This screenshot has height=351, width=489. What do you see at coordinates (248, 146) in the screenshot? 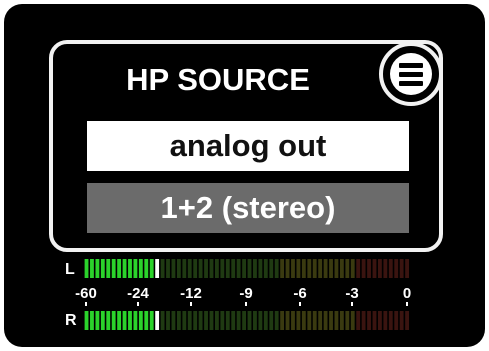
I see `source-option-analog-out: analog out` at bounding box center [248, 146].